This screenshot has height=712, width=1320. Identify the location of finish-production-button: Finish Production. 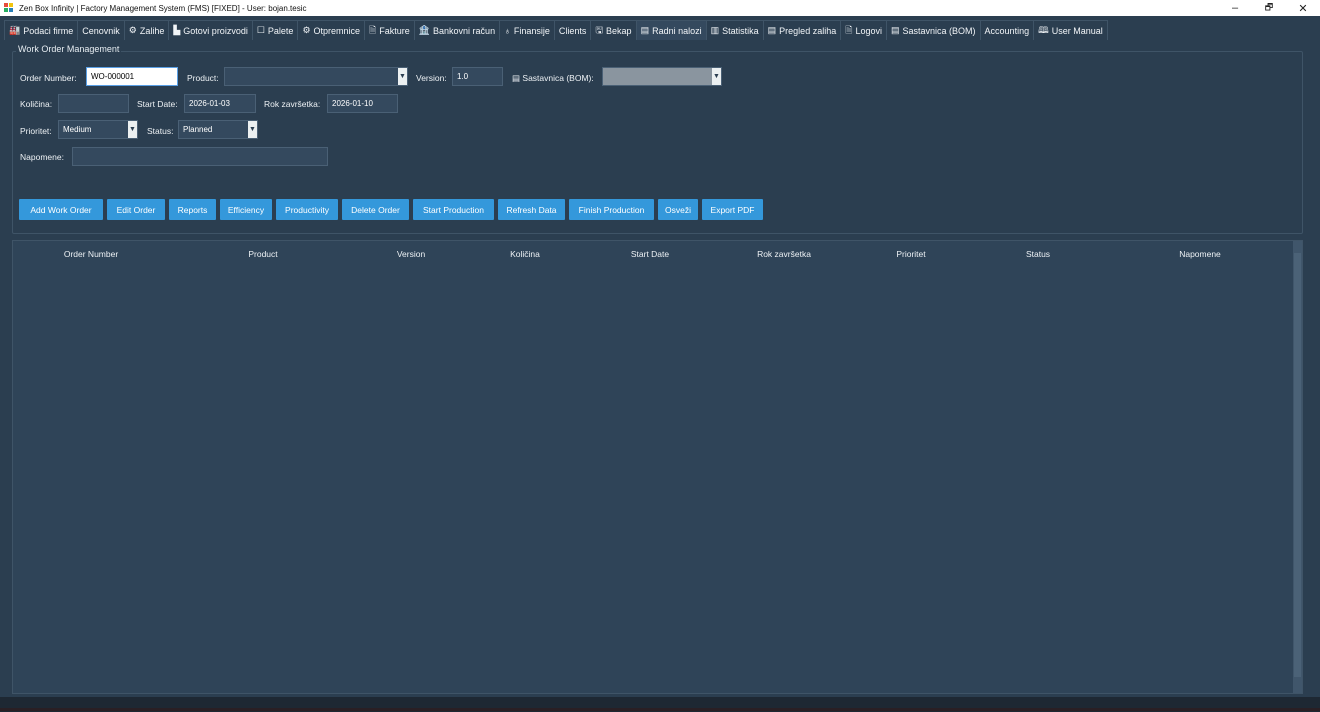
(611, 209).